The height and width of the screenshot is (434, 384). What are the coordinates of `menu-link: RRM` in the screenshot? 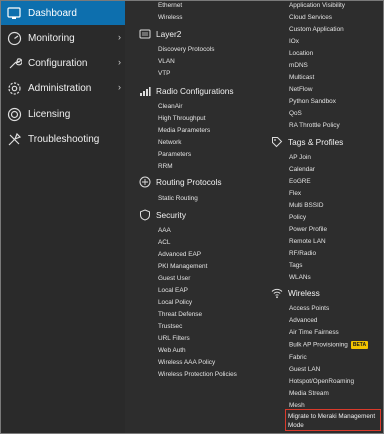 It's located at (165, 167).